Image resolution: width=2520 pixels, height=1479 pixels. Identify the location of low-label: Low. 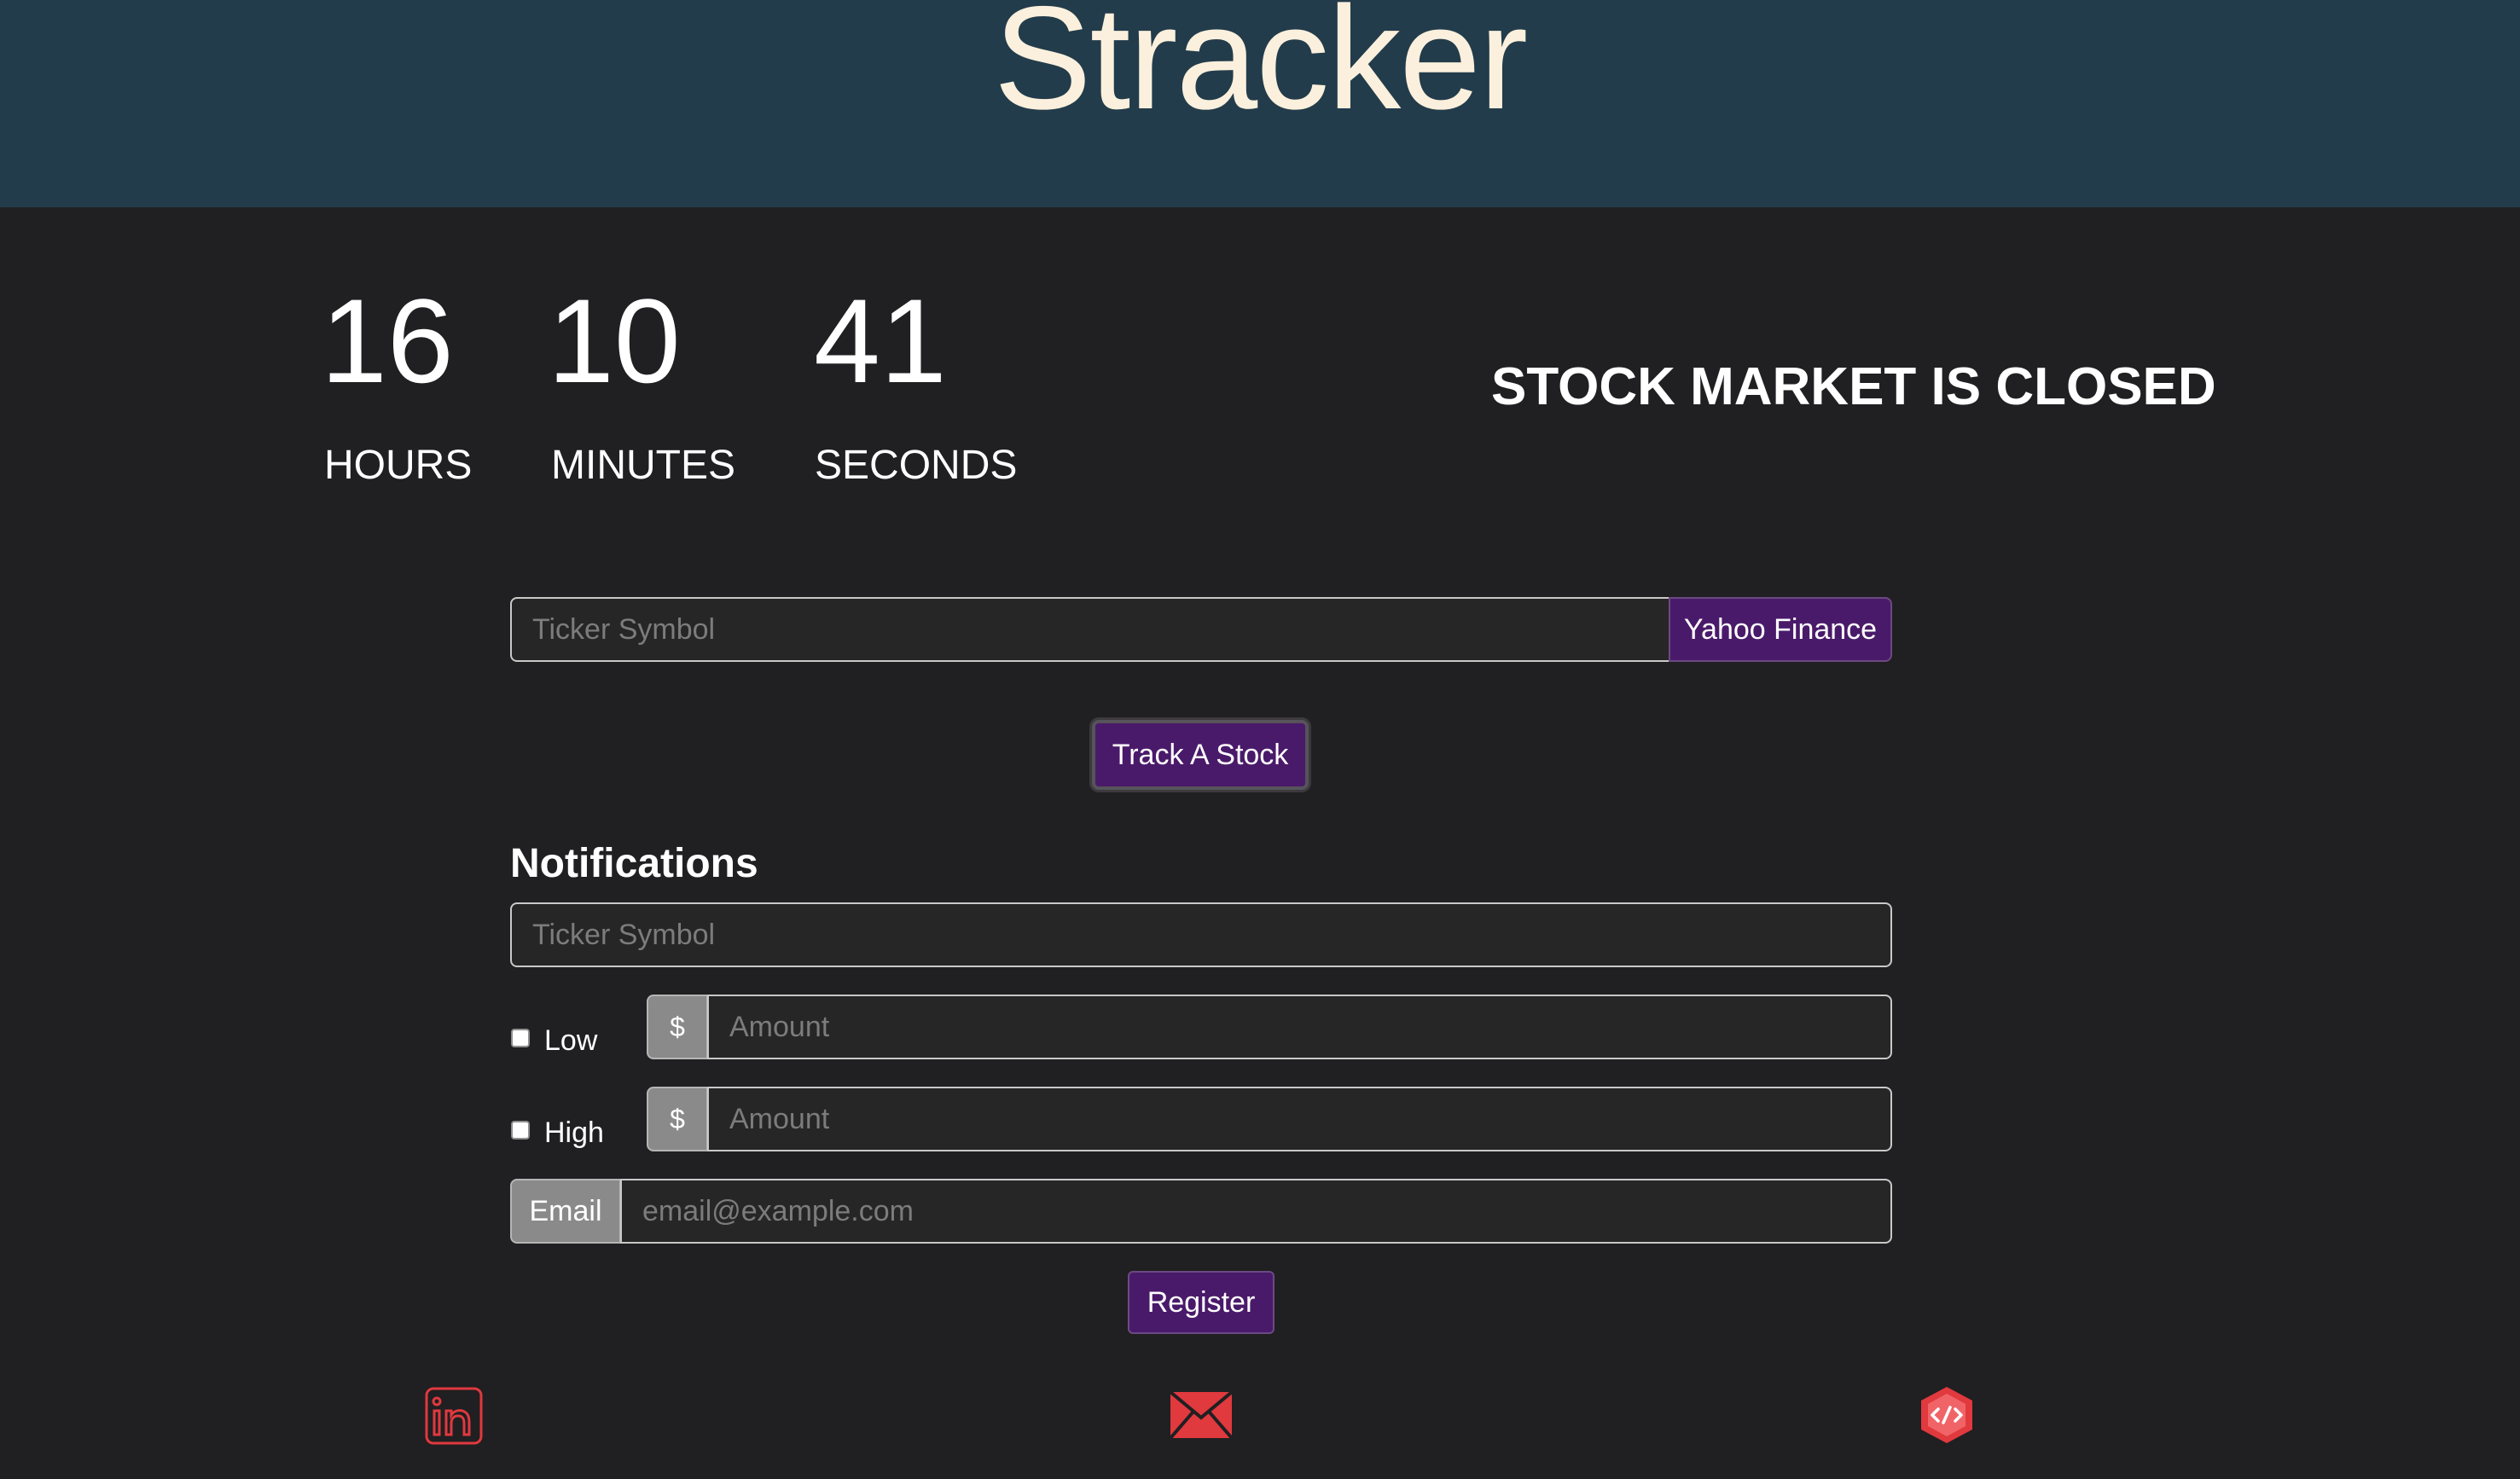
(571, 1040).